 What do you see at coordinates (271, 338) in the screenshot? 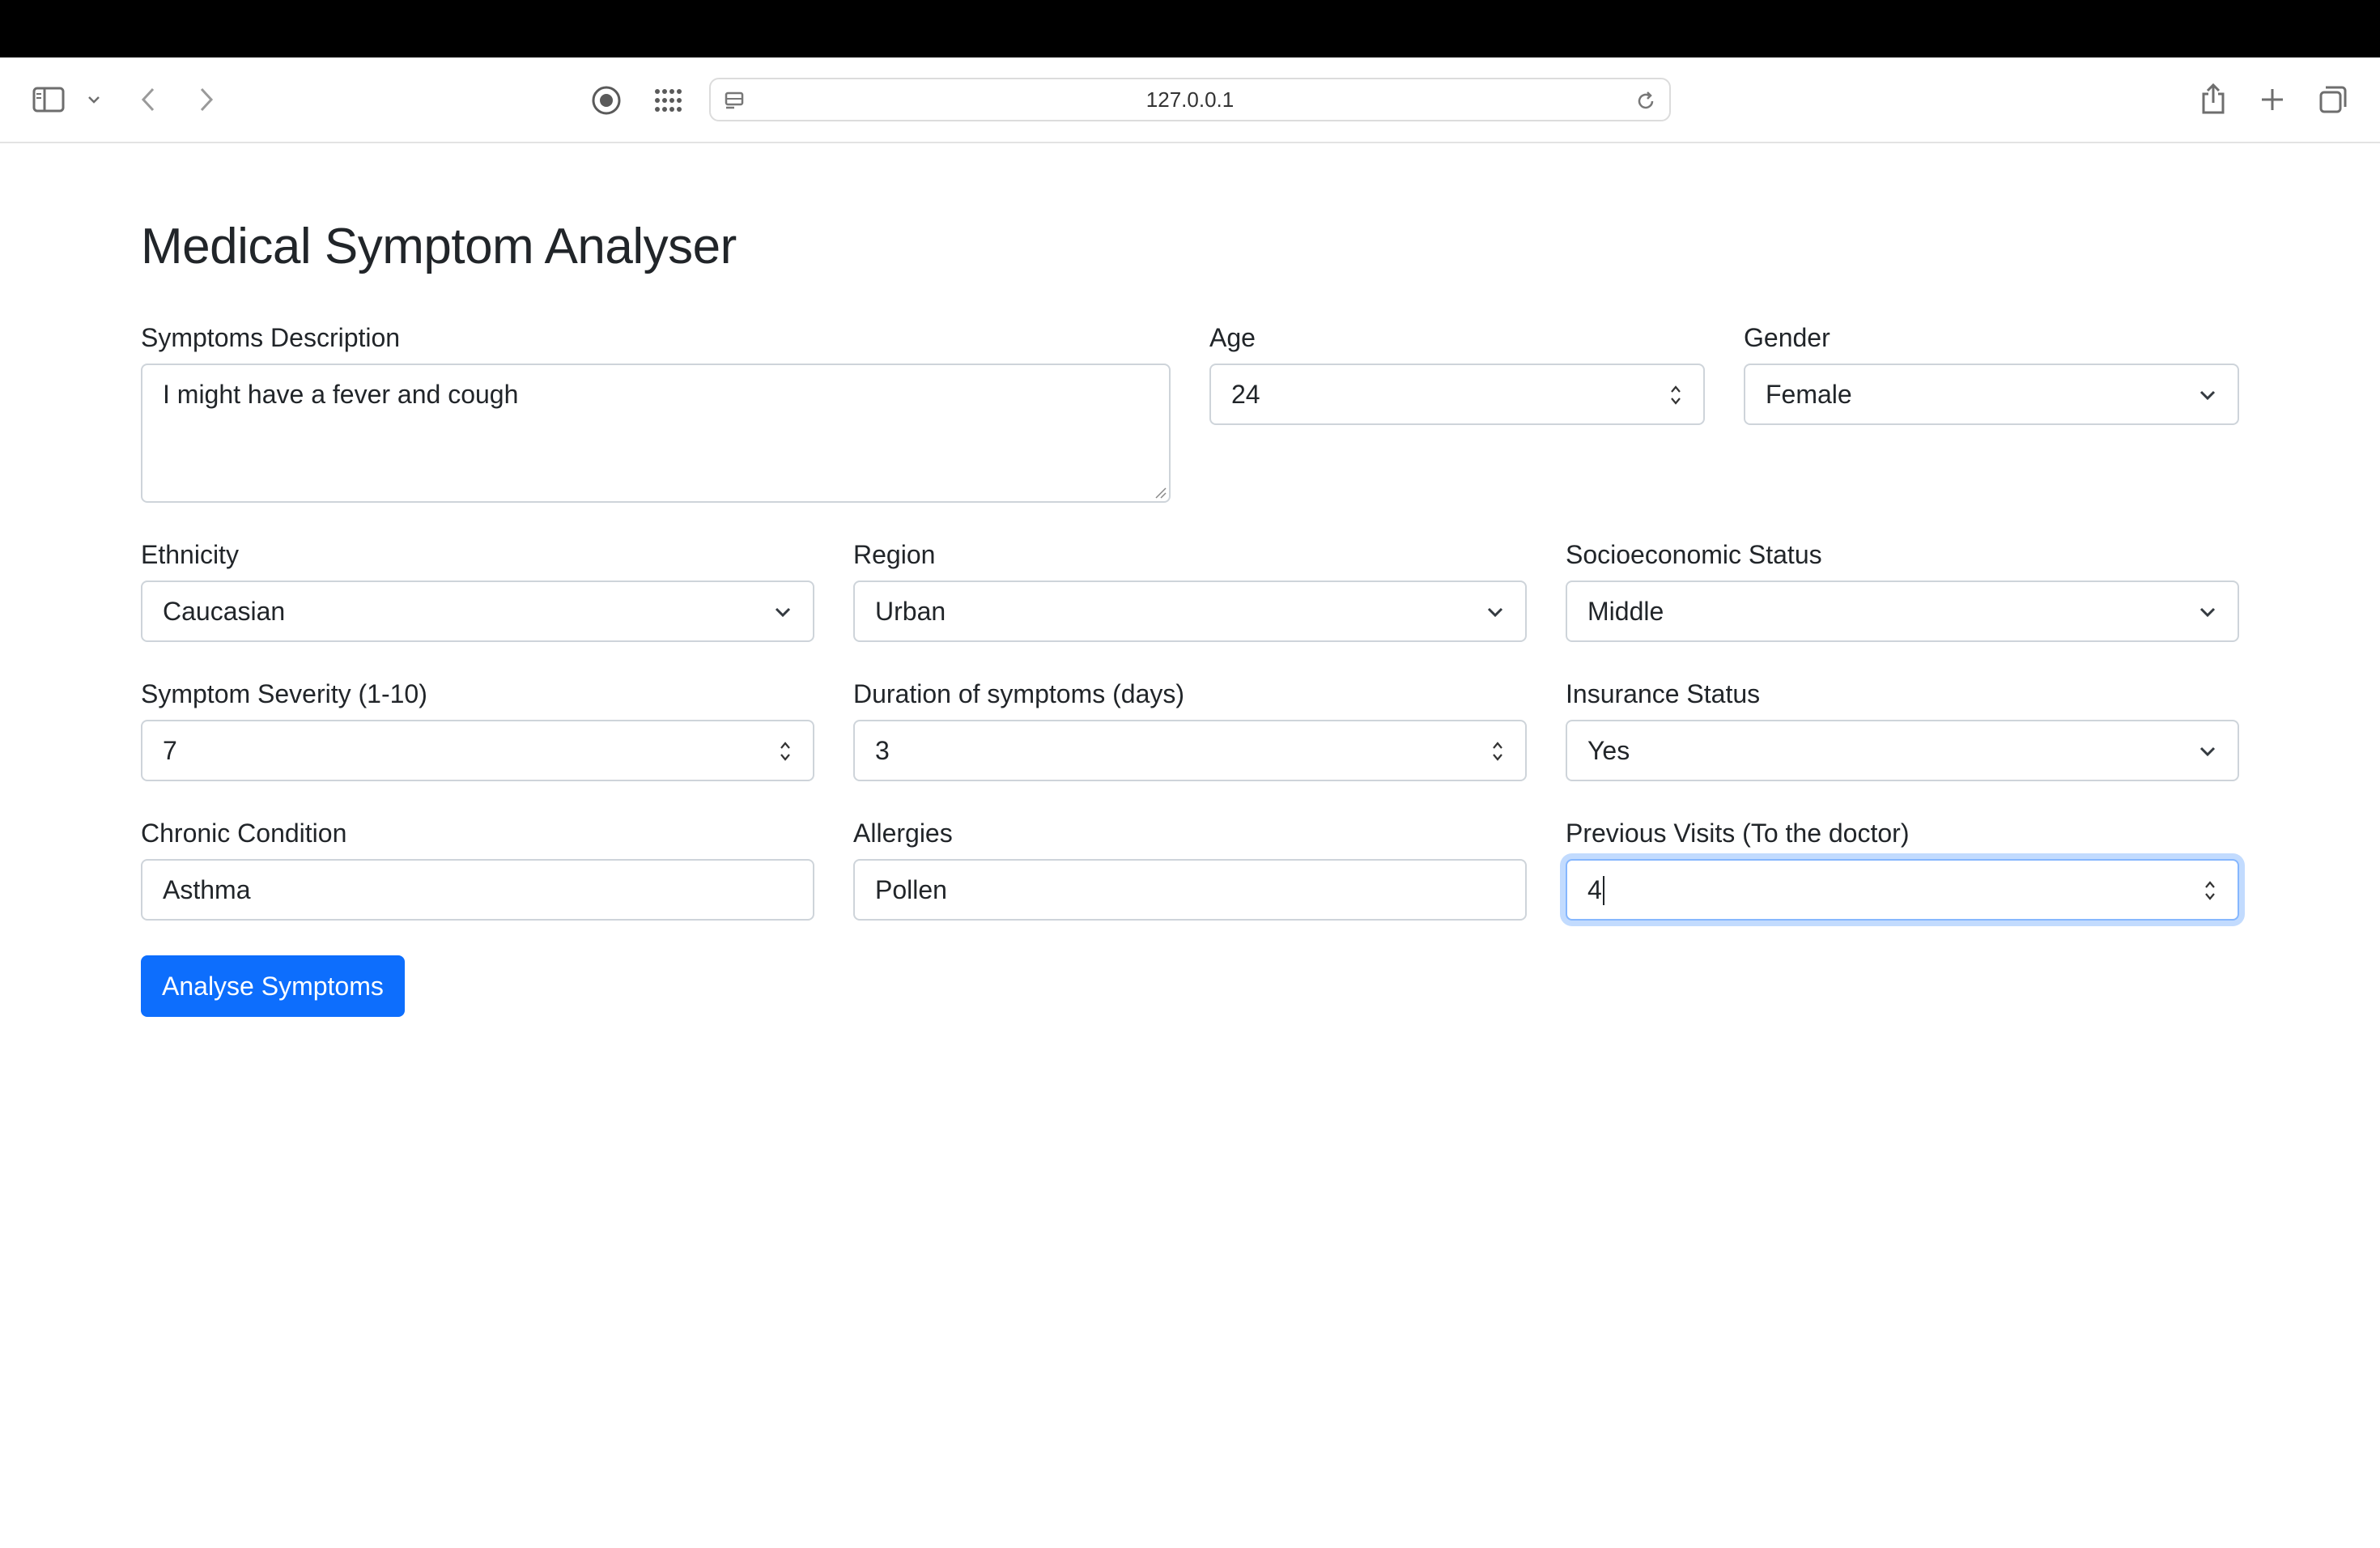
I see `symptoms-label: Symptoms Description` at bounding box center [271, 338].